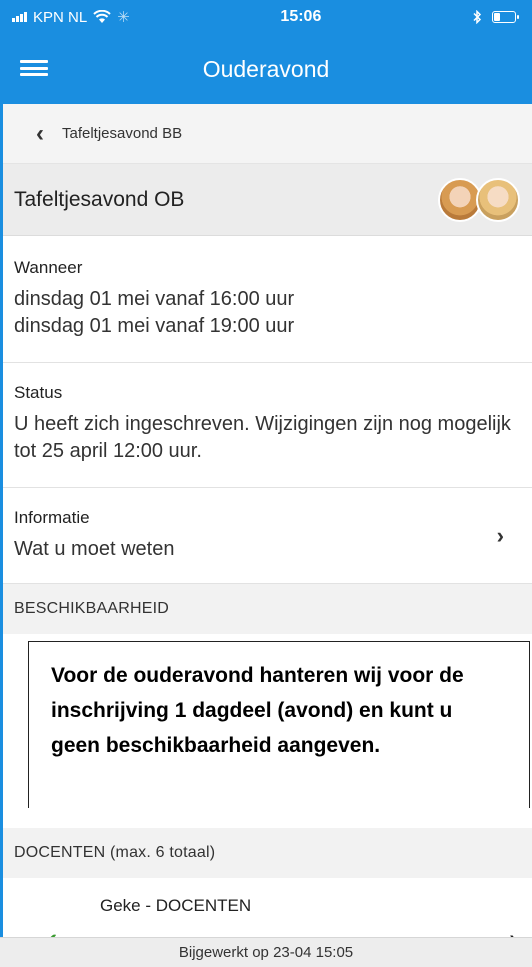 This screenshot has height=967, width=532. What do you see at coordinates (266, 17) in the screenshot?
I see `status-bar: KPN NL ✳ 15:06` at bounding box center [266, 17].